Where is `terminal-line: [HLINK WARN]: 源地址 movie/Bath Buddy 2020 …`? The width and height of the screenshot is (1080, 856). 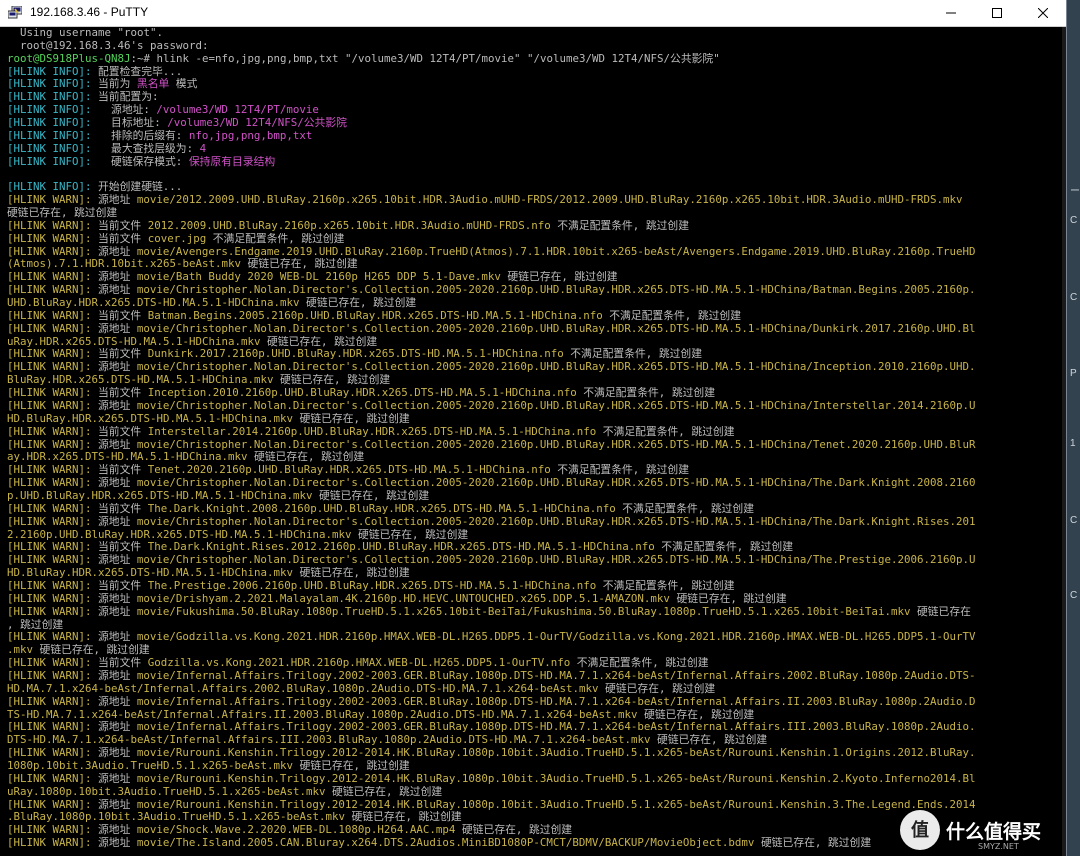
terminal-line: [HLINK WARN]: 源地址 movie/Bath Buddy 2020 … is located at coordinates (531, 277).